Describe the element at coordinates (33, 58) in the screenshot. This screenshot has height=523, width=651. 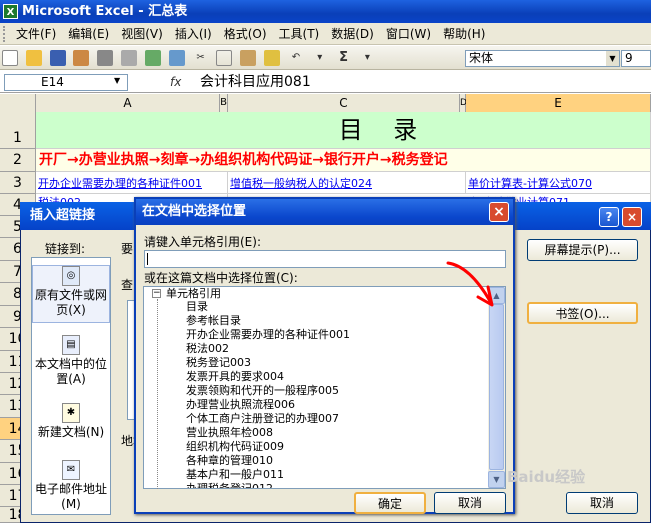
I see `open-icon` at that location.